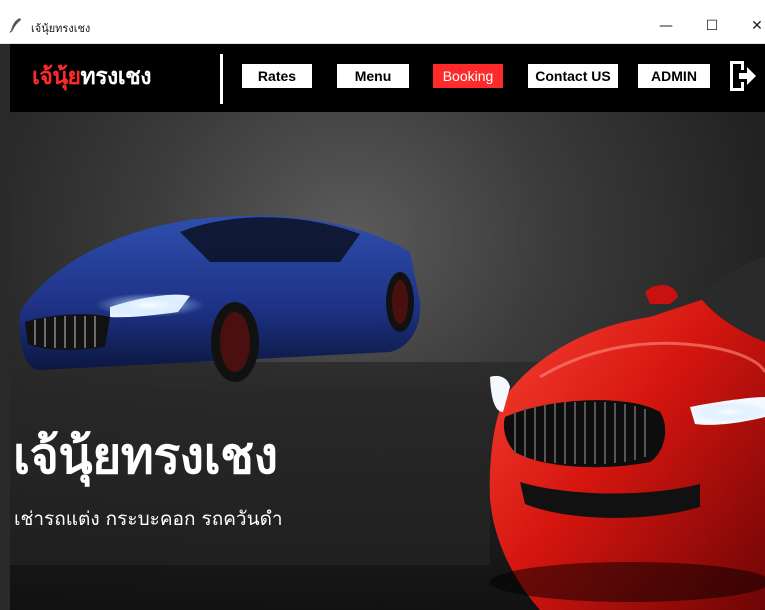 The width and height of the screenshot is (765, 610). I want to click on minimize-button: —, so click(666, 26).